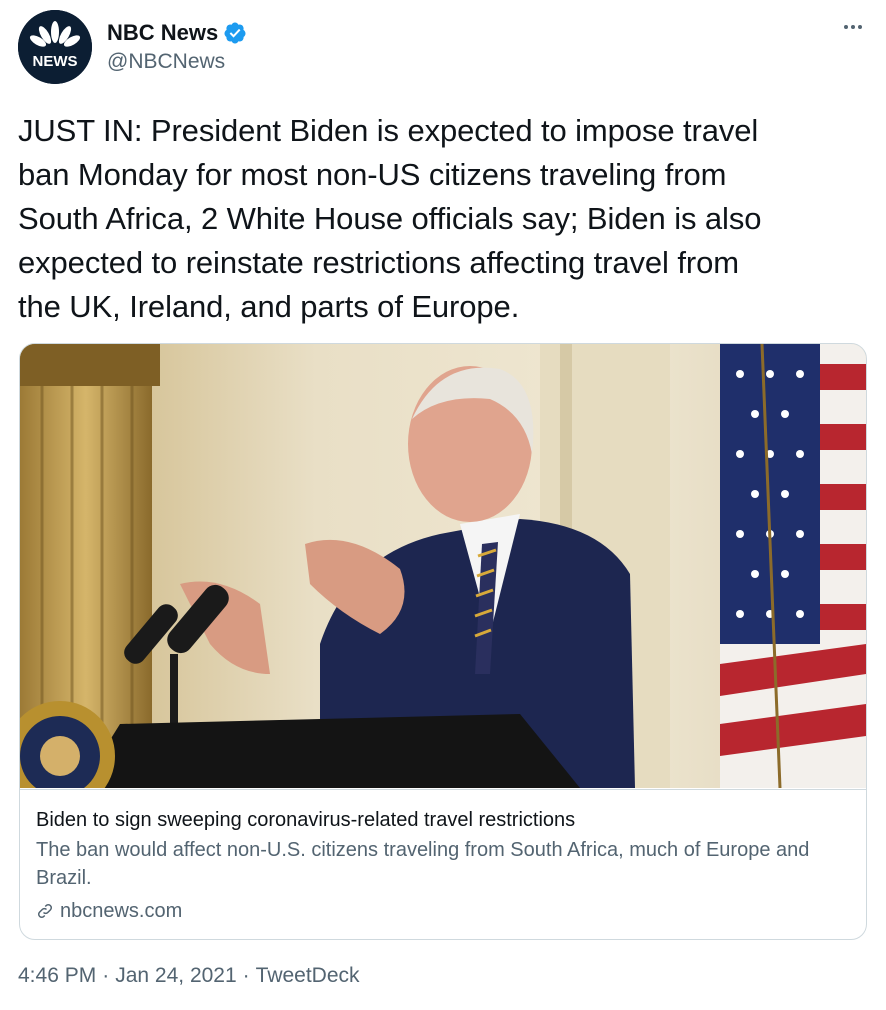  What do you see at coordinates (235, 33) in the screenshot?
I see `verified-badge-icon` at bounding box center [235, 33].